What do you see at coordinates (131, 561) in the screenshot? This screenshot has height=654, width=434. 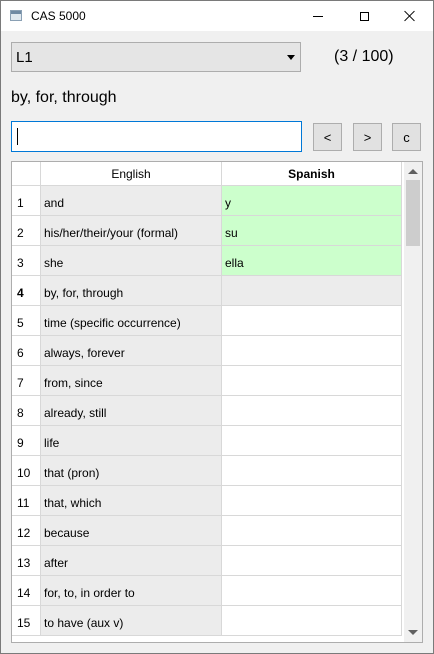 I see `english-cell: after` at bounding box center [131, 561].